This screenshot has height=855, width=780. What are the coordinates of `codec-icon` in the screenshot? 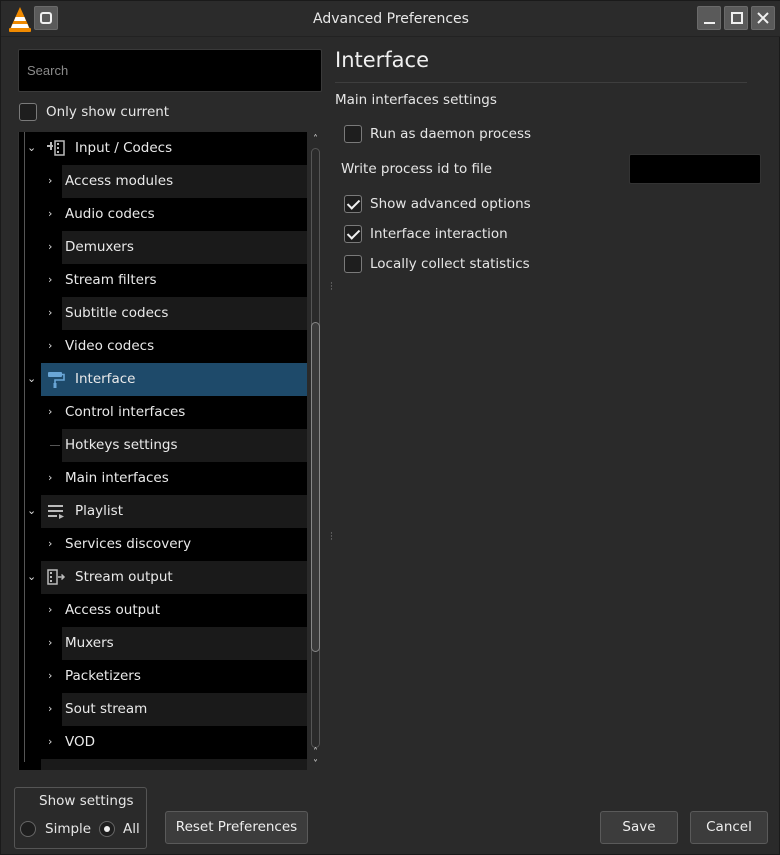 It's located at (56, 148).